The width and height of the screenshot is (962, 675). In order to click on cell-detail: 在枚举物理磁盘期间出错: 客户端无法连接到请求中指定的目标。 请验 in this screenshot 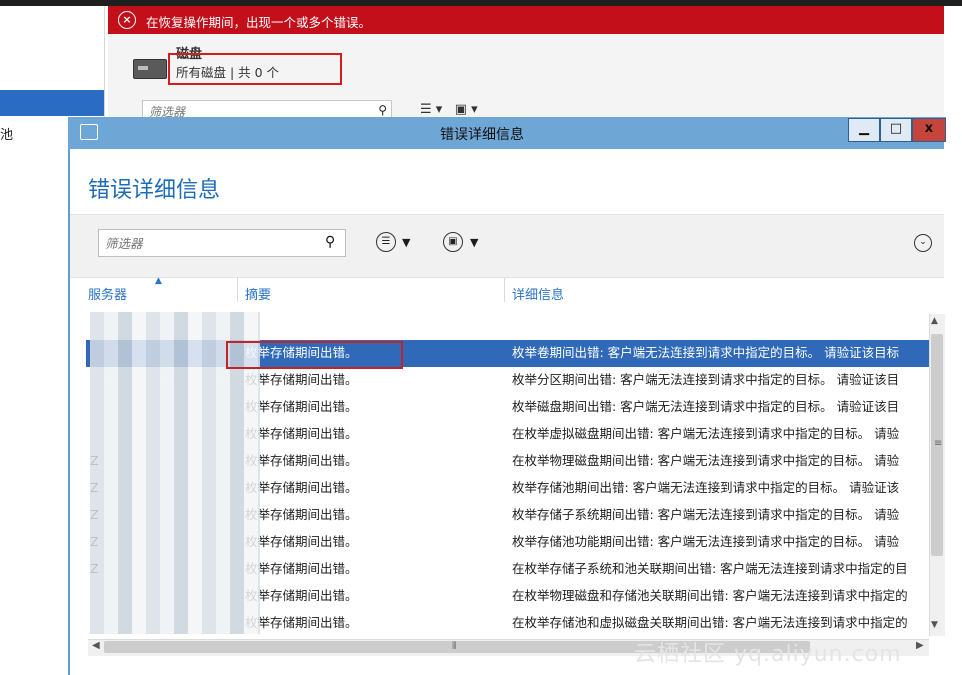, I will do `click(706, 460)`.